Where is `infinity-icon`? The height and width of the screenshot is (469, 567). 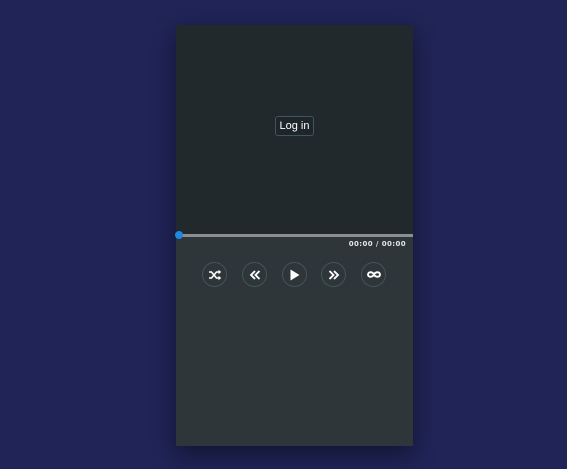
infinity-icon is located at coordinates (373, 274).